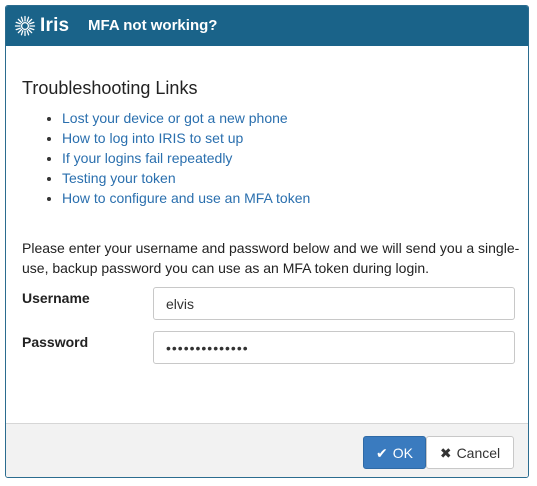 The height and width of the screenshot is (486, 537). What do you see at coordinates (445, 452) in the screenshot?
I see `times-icon: ✖` at bounding box center [445, 452].